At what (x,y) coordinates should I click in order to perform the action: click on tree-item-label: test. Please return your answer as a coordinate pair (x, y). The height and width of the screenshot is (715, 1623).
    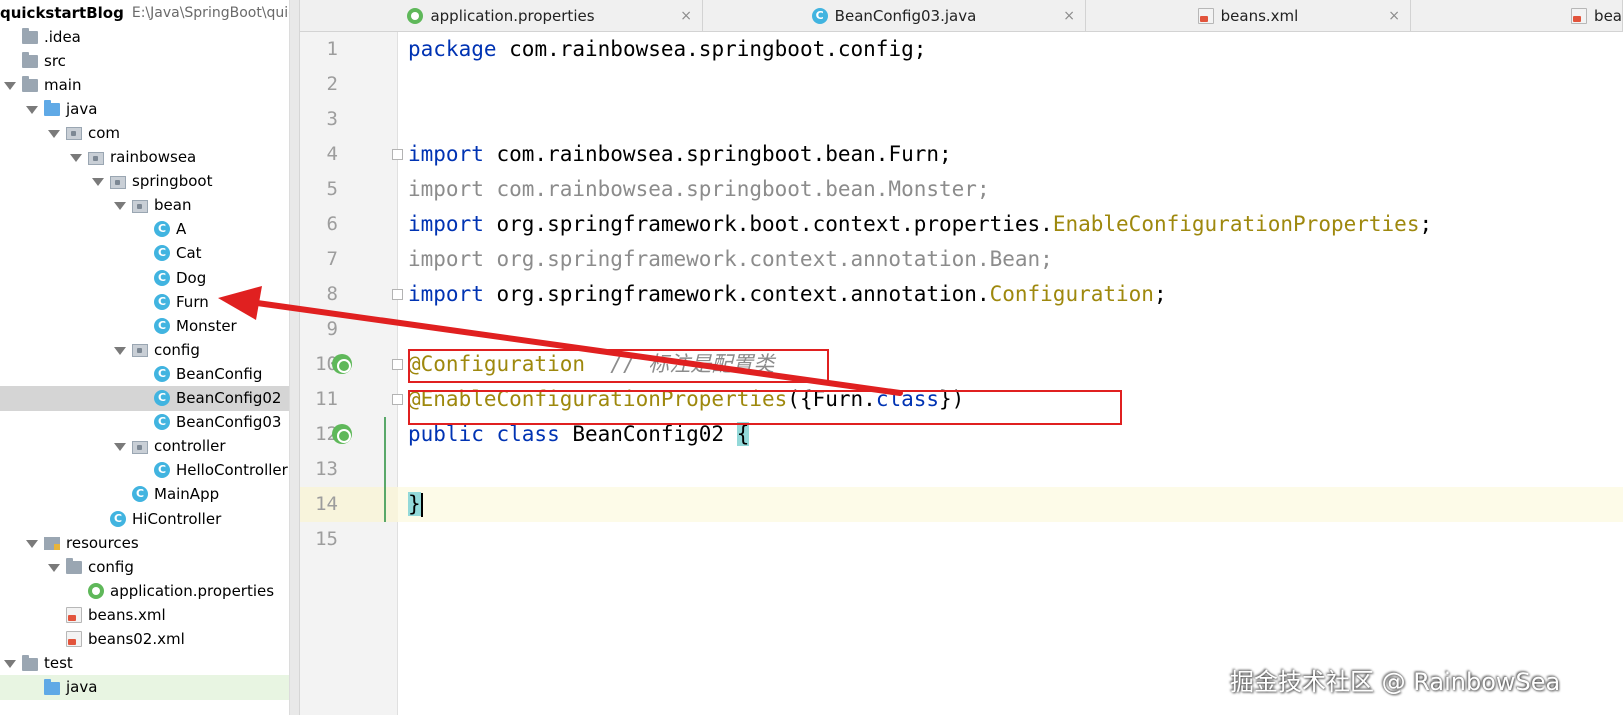
    Looking at the image, I should click on (58, 663).